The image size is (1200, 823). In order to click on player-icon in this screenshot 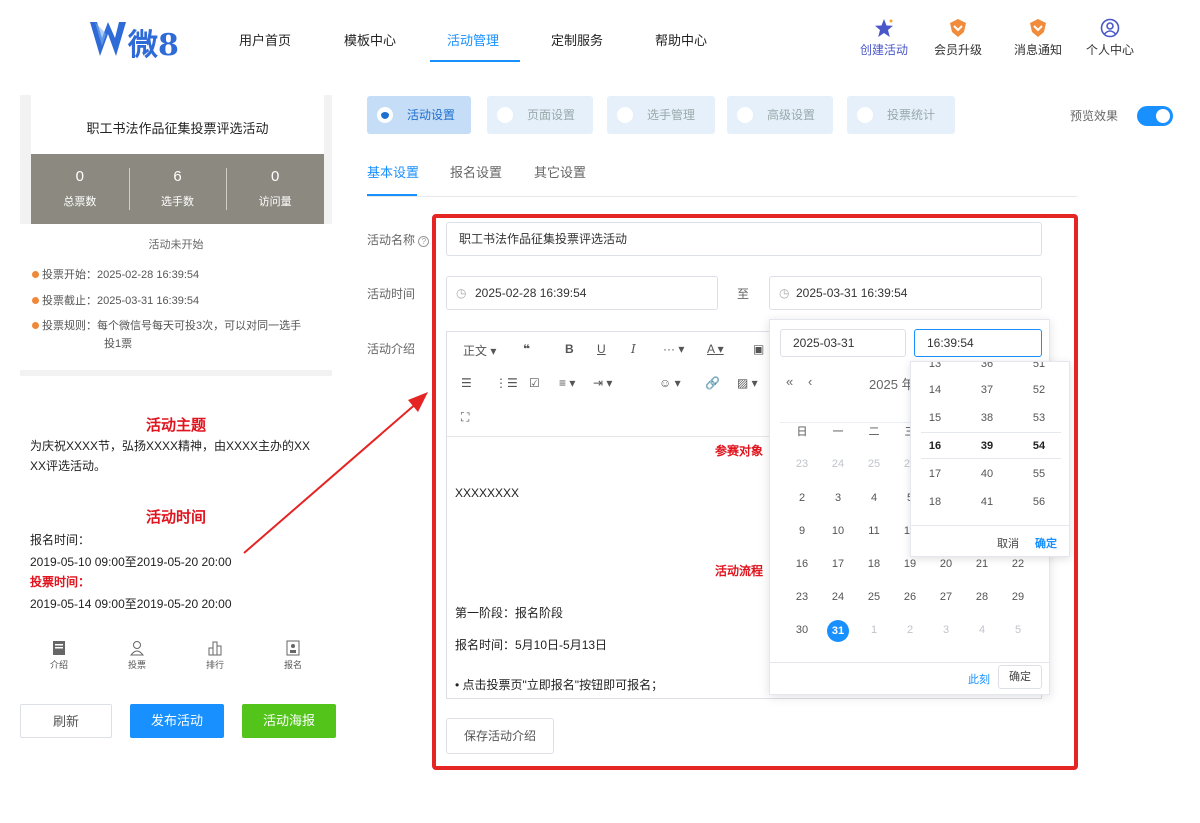, I will do `click(625, 115)`.